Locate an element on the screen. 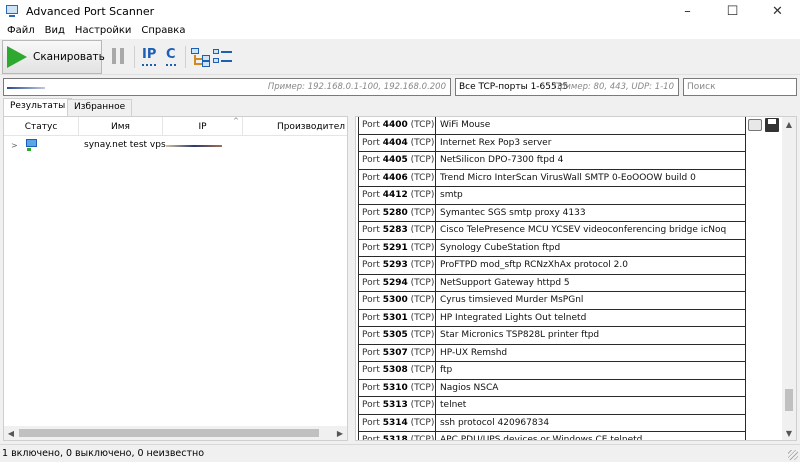 The image size is (800, 462). service-cell: Star Micronics TSP828L printer ftpd is located at coordinates (591, 335).